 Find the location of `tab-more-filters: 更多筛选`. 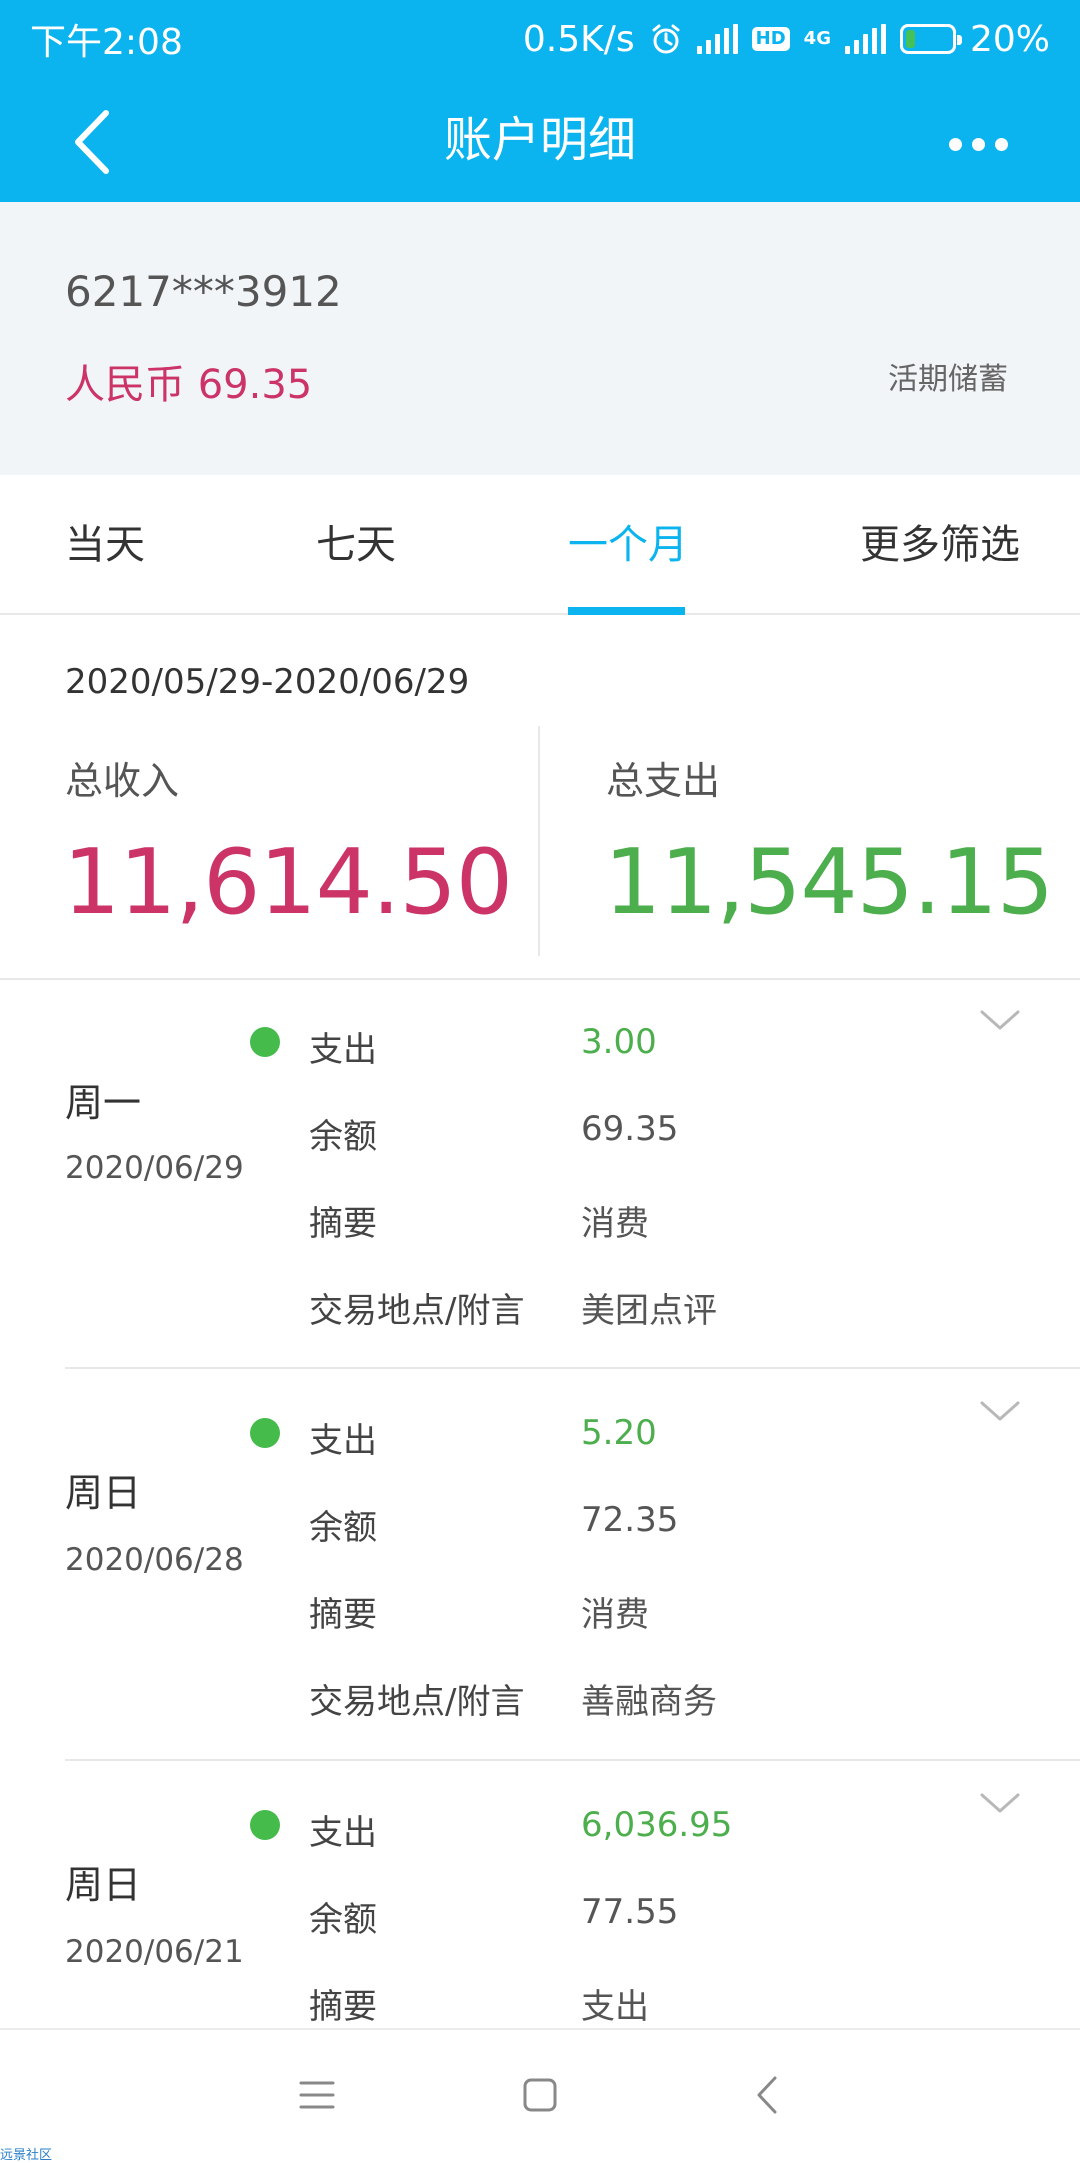

tab-more-filters: 更多筛选 is located at coordinates (940, 545).